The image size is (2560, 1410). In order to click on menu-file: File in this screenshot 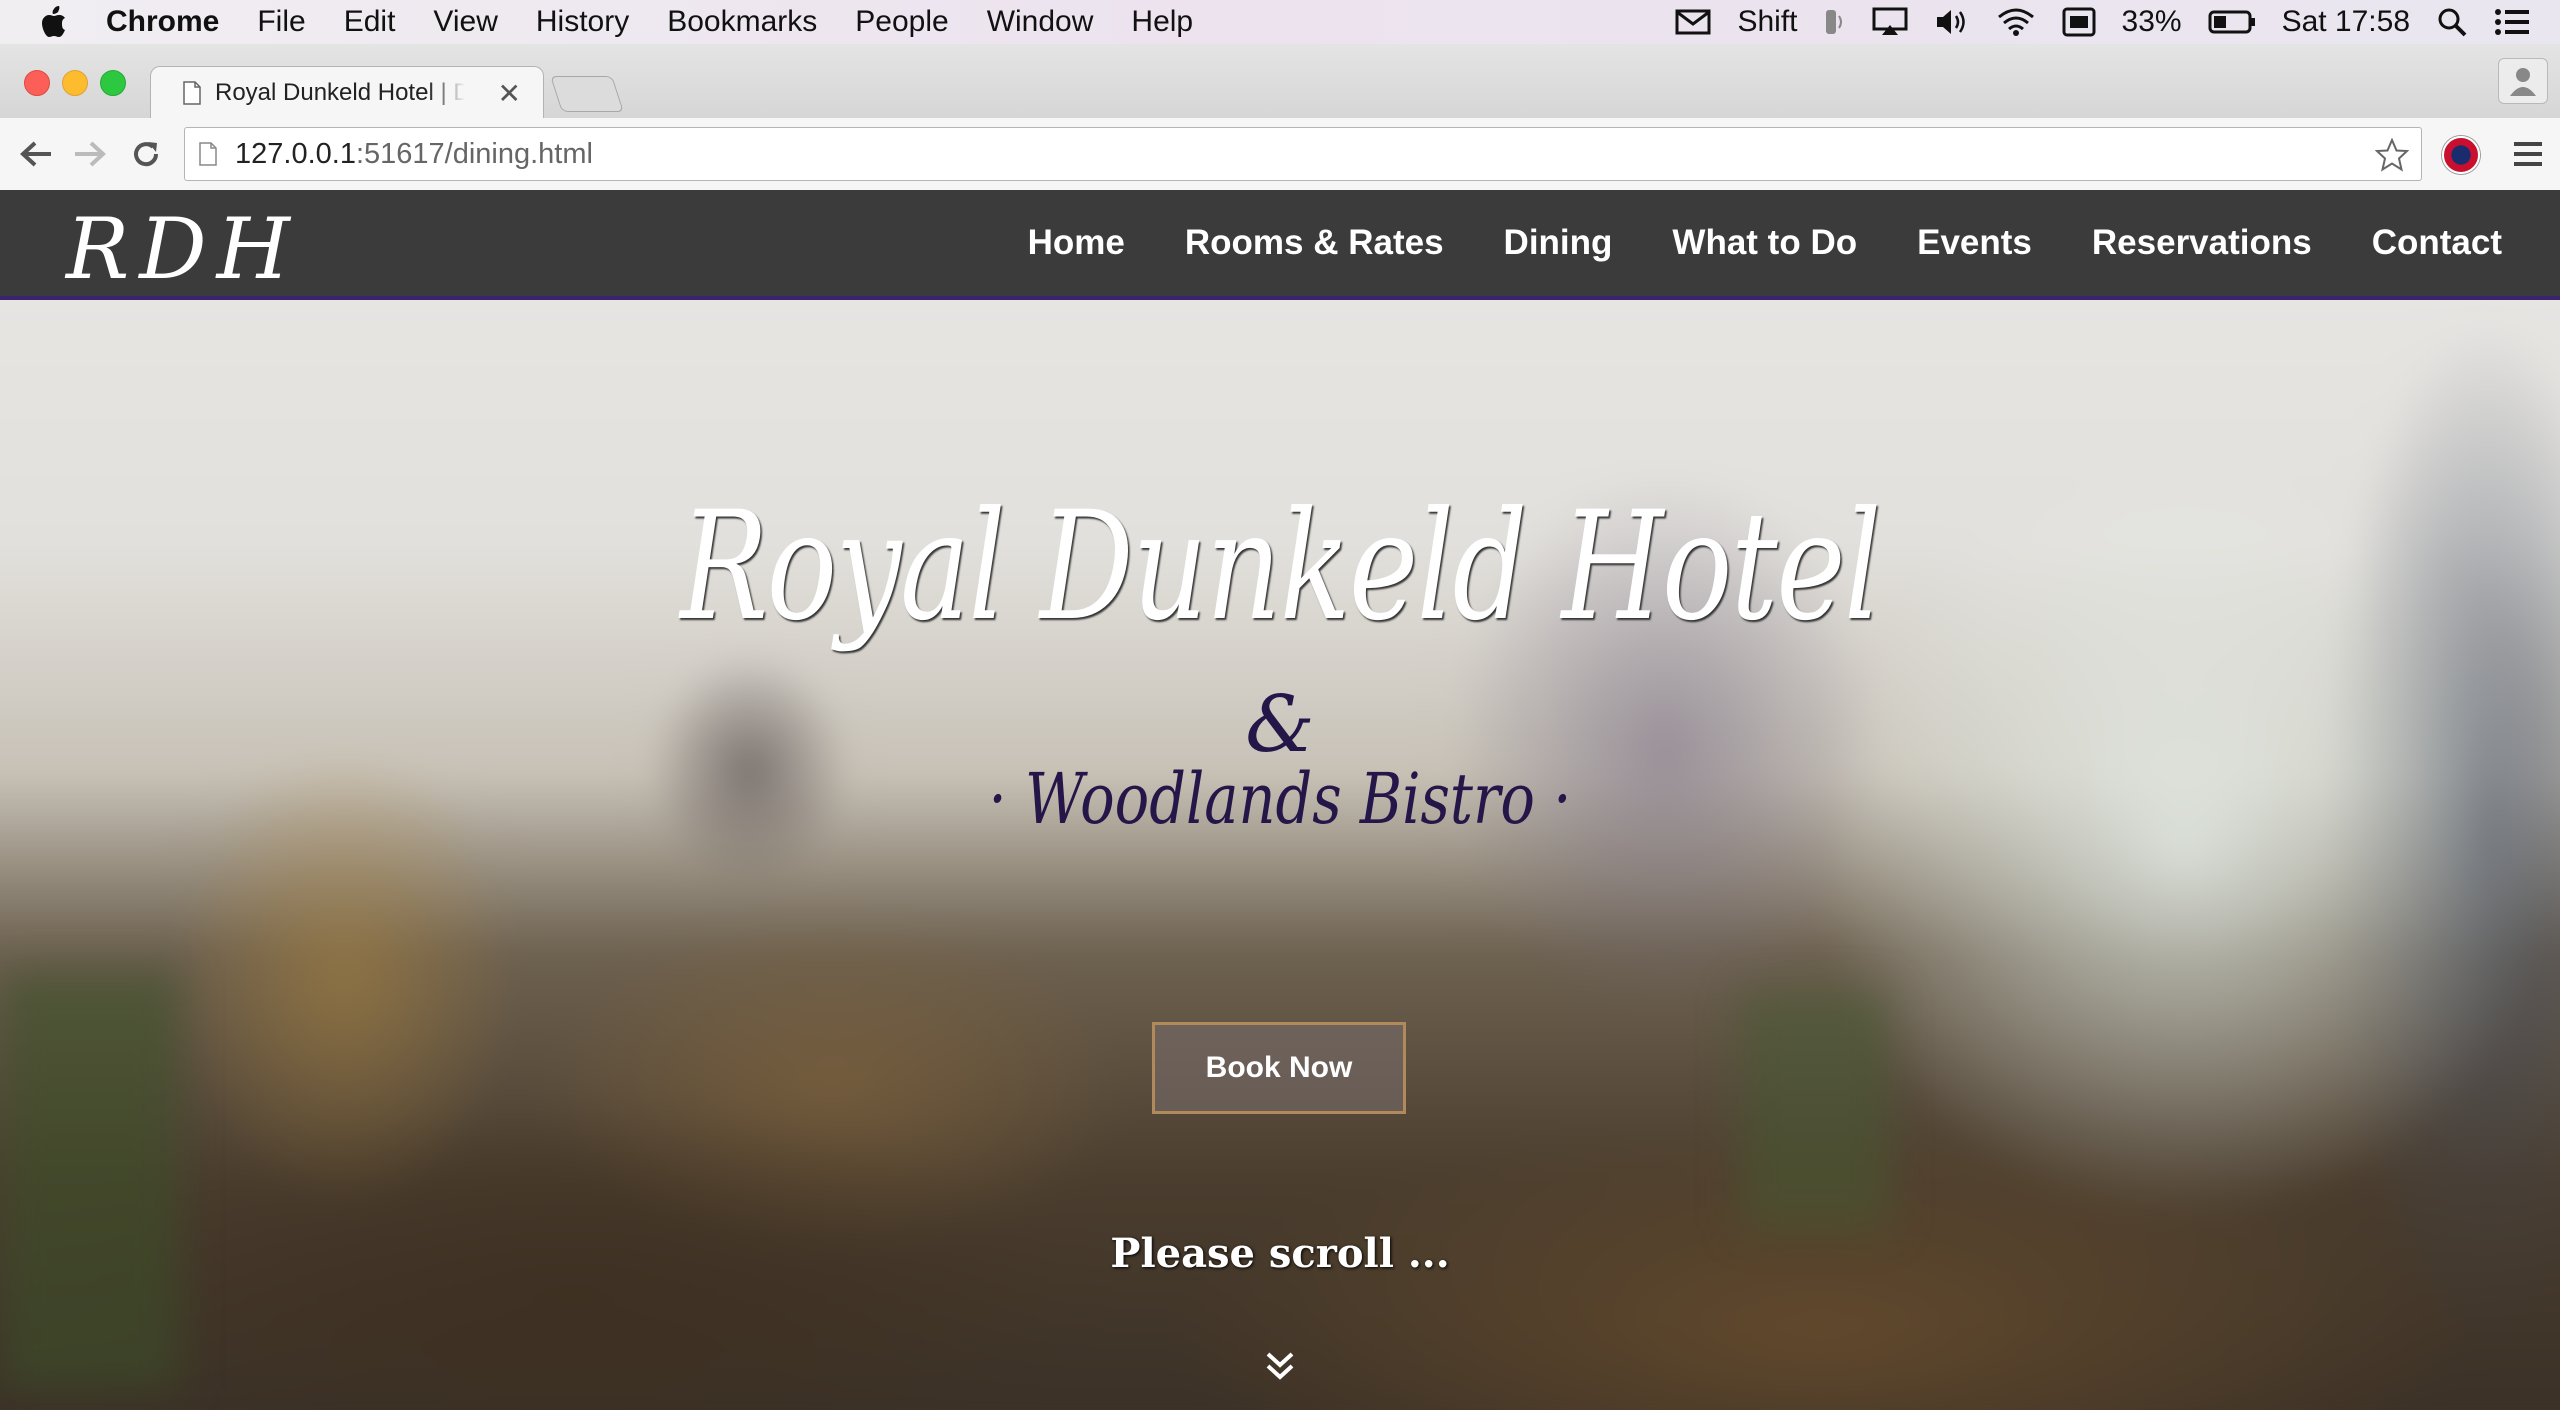, I will do `click(281, 22)`.